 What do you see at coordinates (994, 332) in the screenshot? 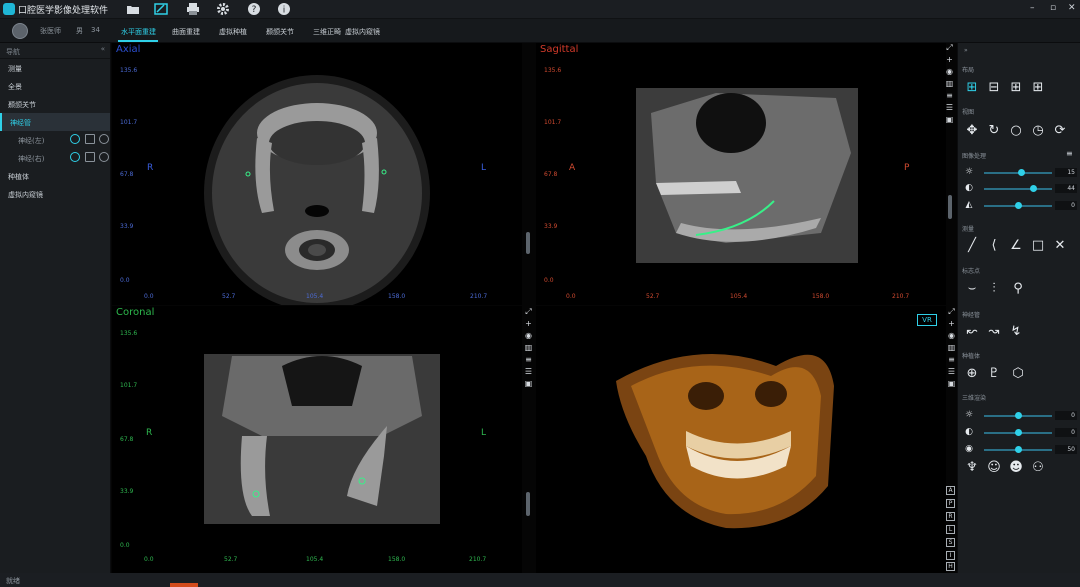
I see `nerve-edit-icon: ↝` at bounding box center [994, 332].